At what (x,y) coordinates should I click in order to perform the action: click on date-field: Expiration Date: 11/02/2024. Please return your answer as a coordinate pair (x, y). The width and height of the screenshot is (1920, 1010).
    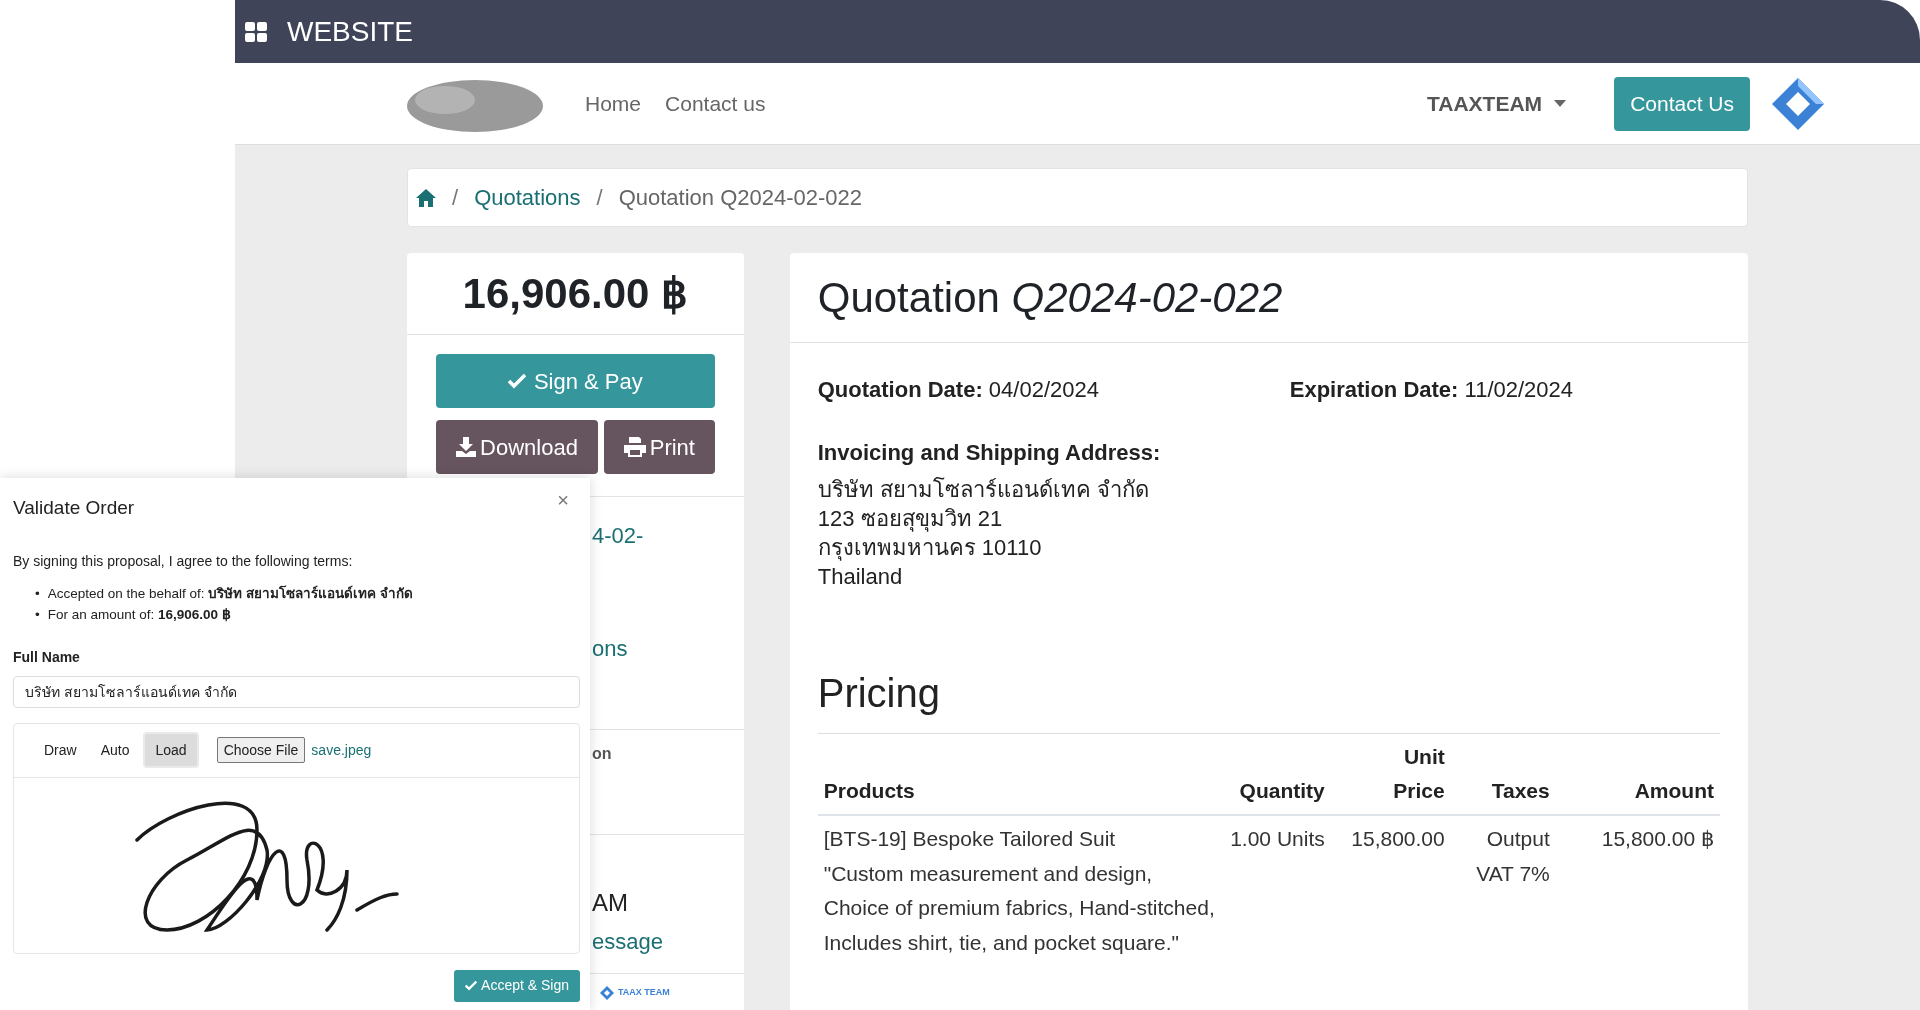
    Looking at the image, I should click on (1504, 389).